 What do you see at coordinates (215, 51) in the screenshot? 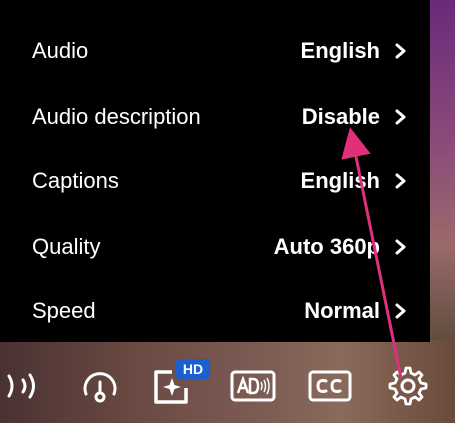
I see `menu-item-audio: Audio English` at bounding box center [215, 51].